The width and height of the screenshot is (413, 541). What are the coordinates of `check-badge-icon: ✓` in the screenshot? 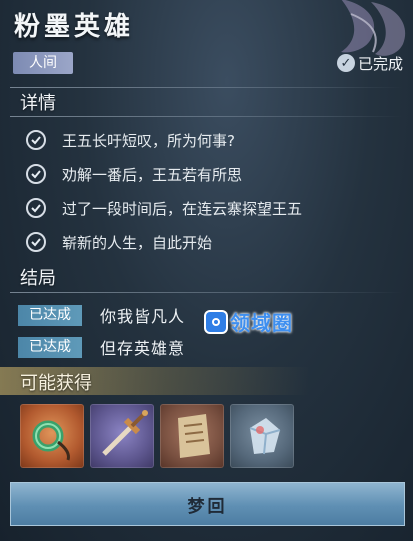 It's located at (345, 63).